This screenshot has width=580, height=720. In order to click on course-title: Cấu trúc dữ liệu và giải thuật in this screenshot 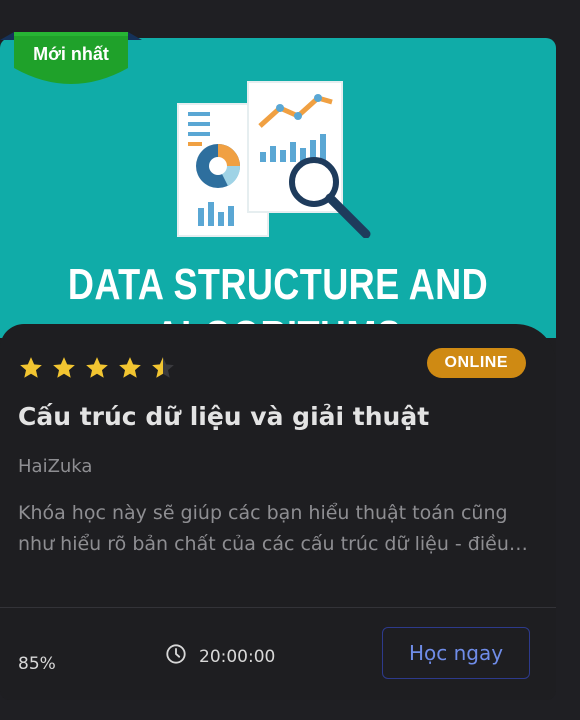, I will do `click(223, 416)`.